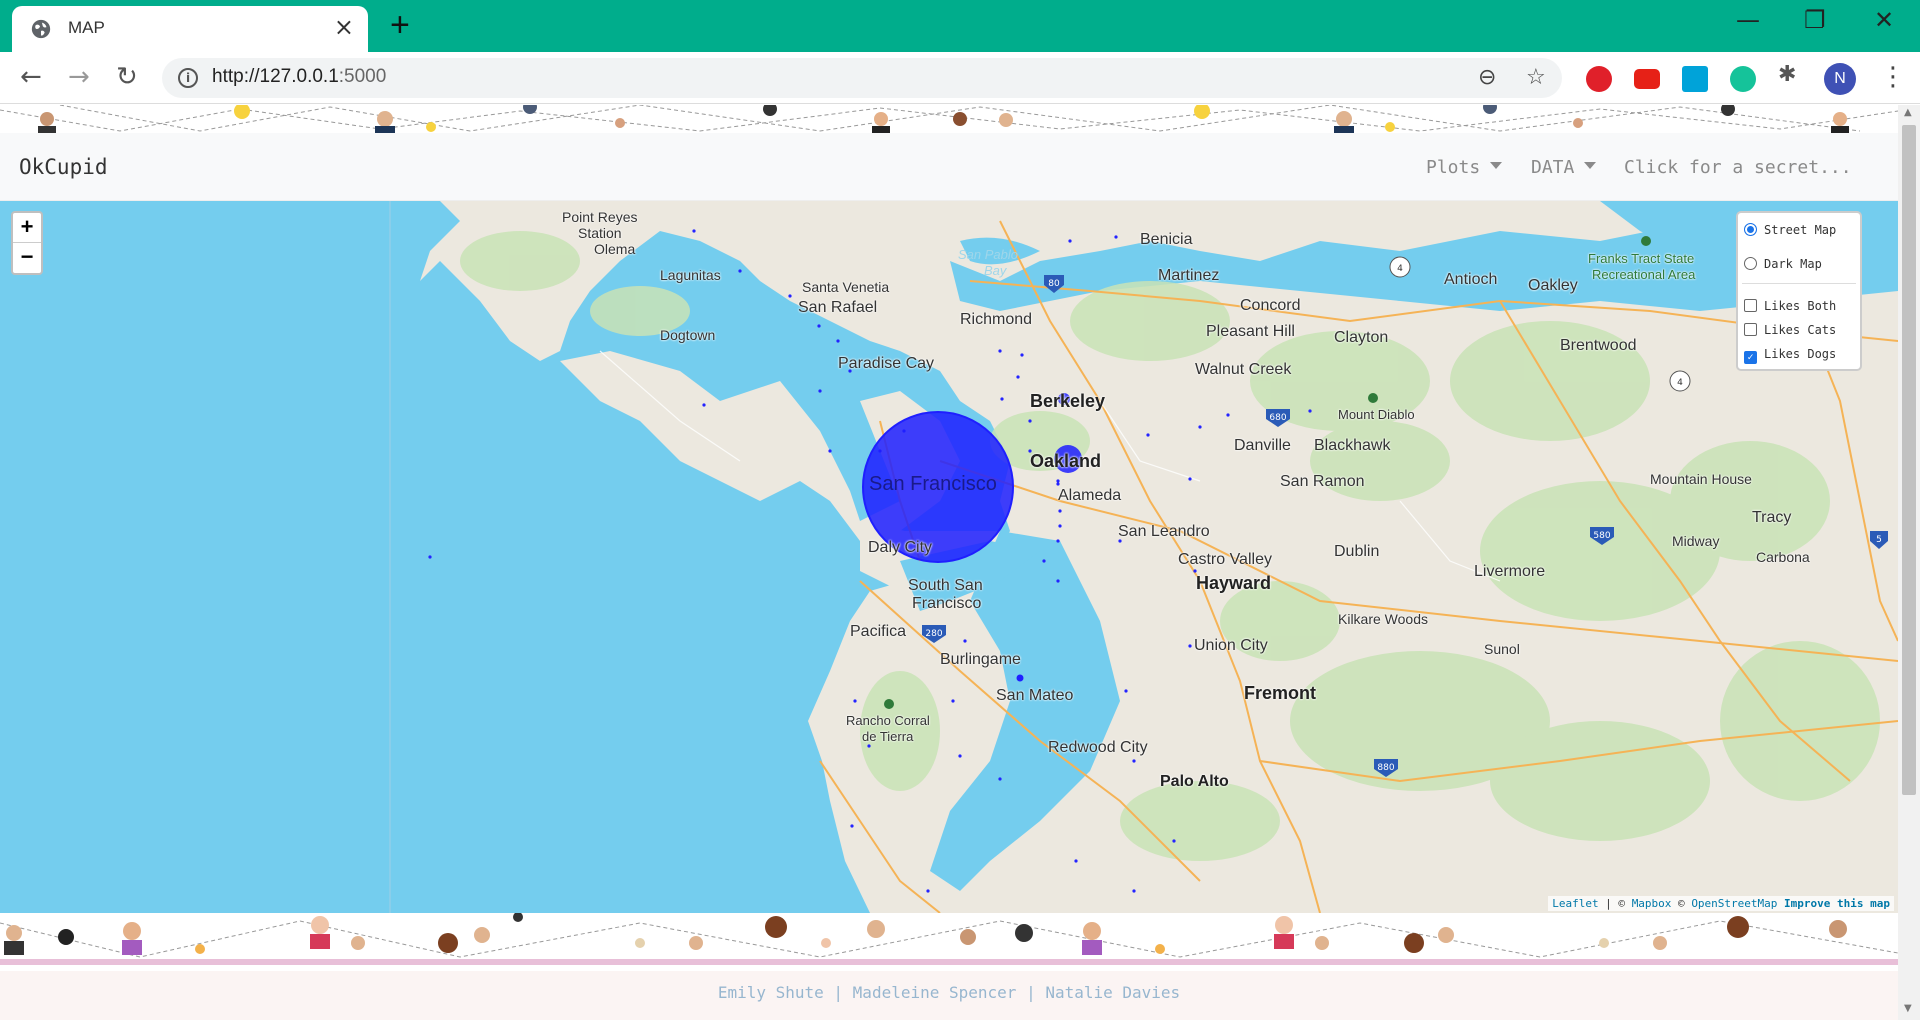 Image resolution: width=1920 pixels, height=1020 pixels. I want to click on place-label: Carbona, so click(1783, 557).